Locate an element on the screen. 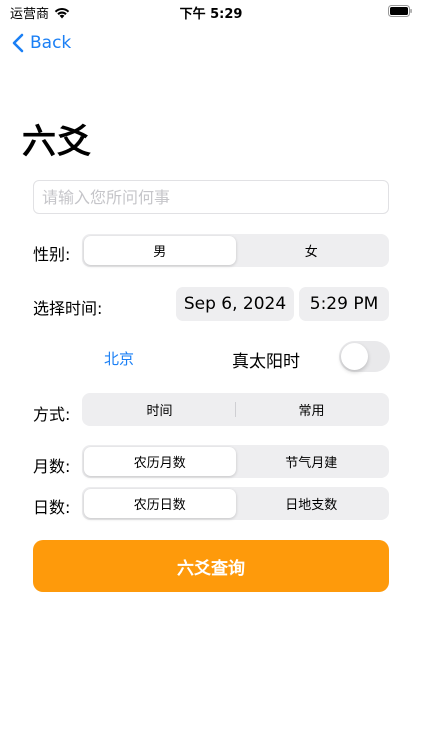 This screenshot has width=422, height=750. date-picker-button: Sep 6, 2024 is located at coordinates (235, 304).